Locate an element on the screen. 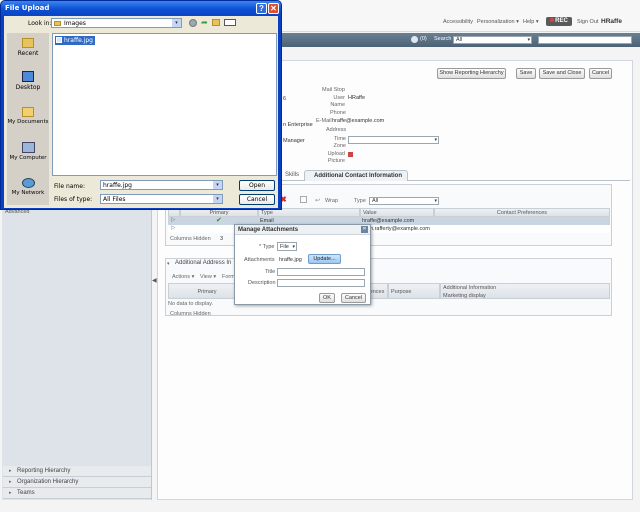  file-name-input: hraffe.jpg ▾ is located at coordinates (161, 185).